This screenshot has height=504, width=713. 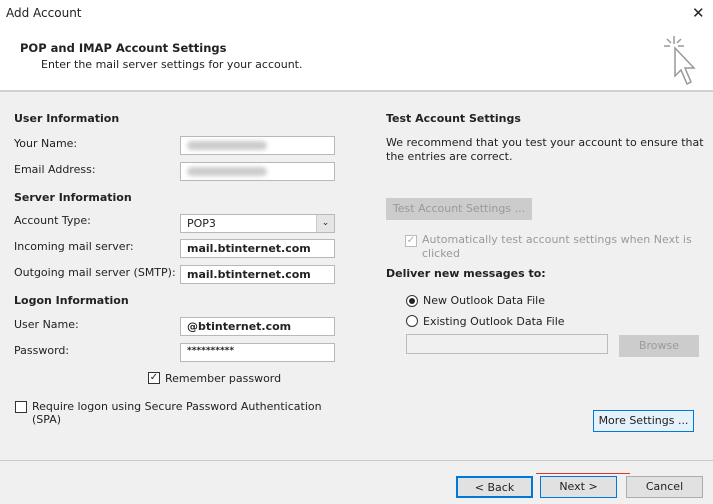 I want to click on remember-password-label: Remember password, so click(x=223, y=378).